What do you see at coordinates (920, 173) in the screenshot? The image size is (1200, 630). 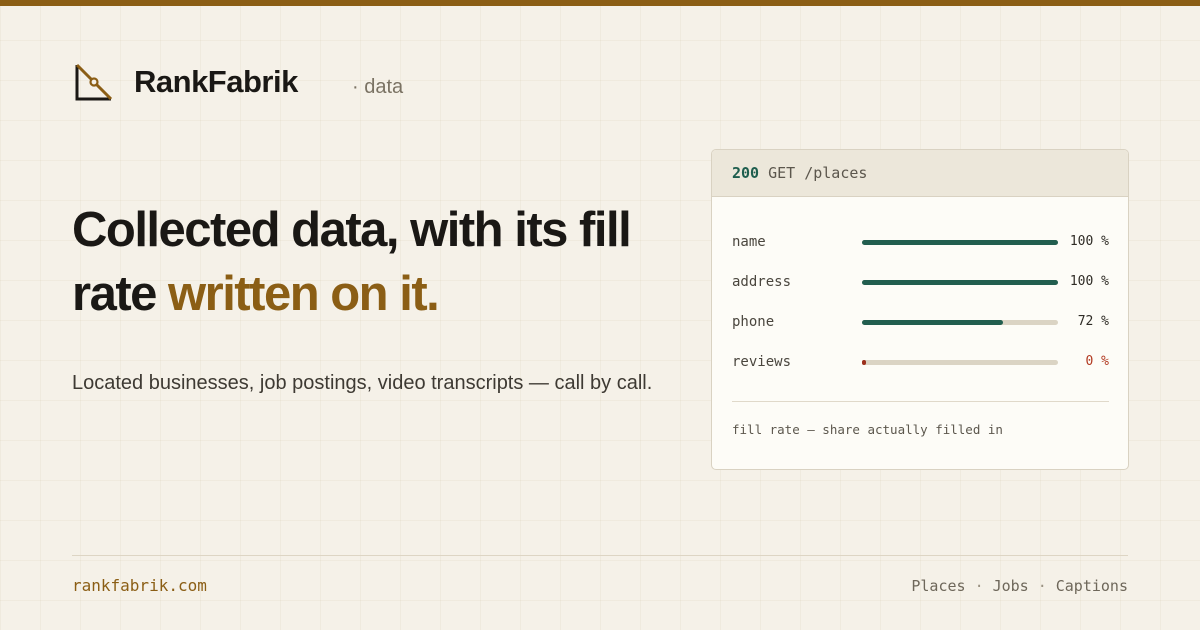 I see `card-header: 200 GET /places` at bounding box center [920, 173].